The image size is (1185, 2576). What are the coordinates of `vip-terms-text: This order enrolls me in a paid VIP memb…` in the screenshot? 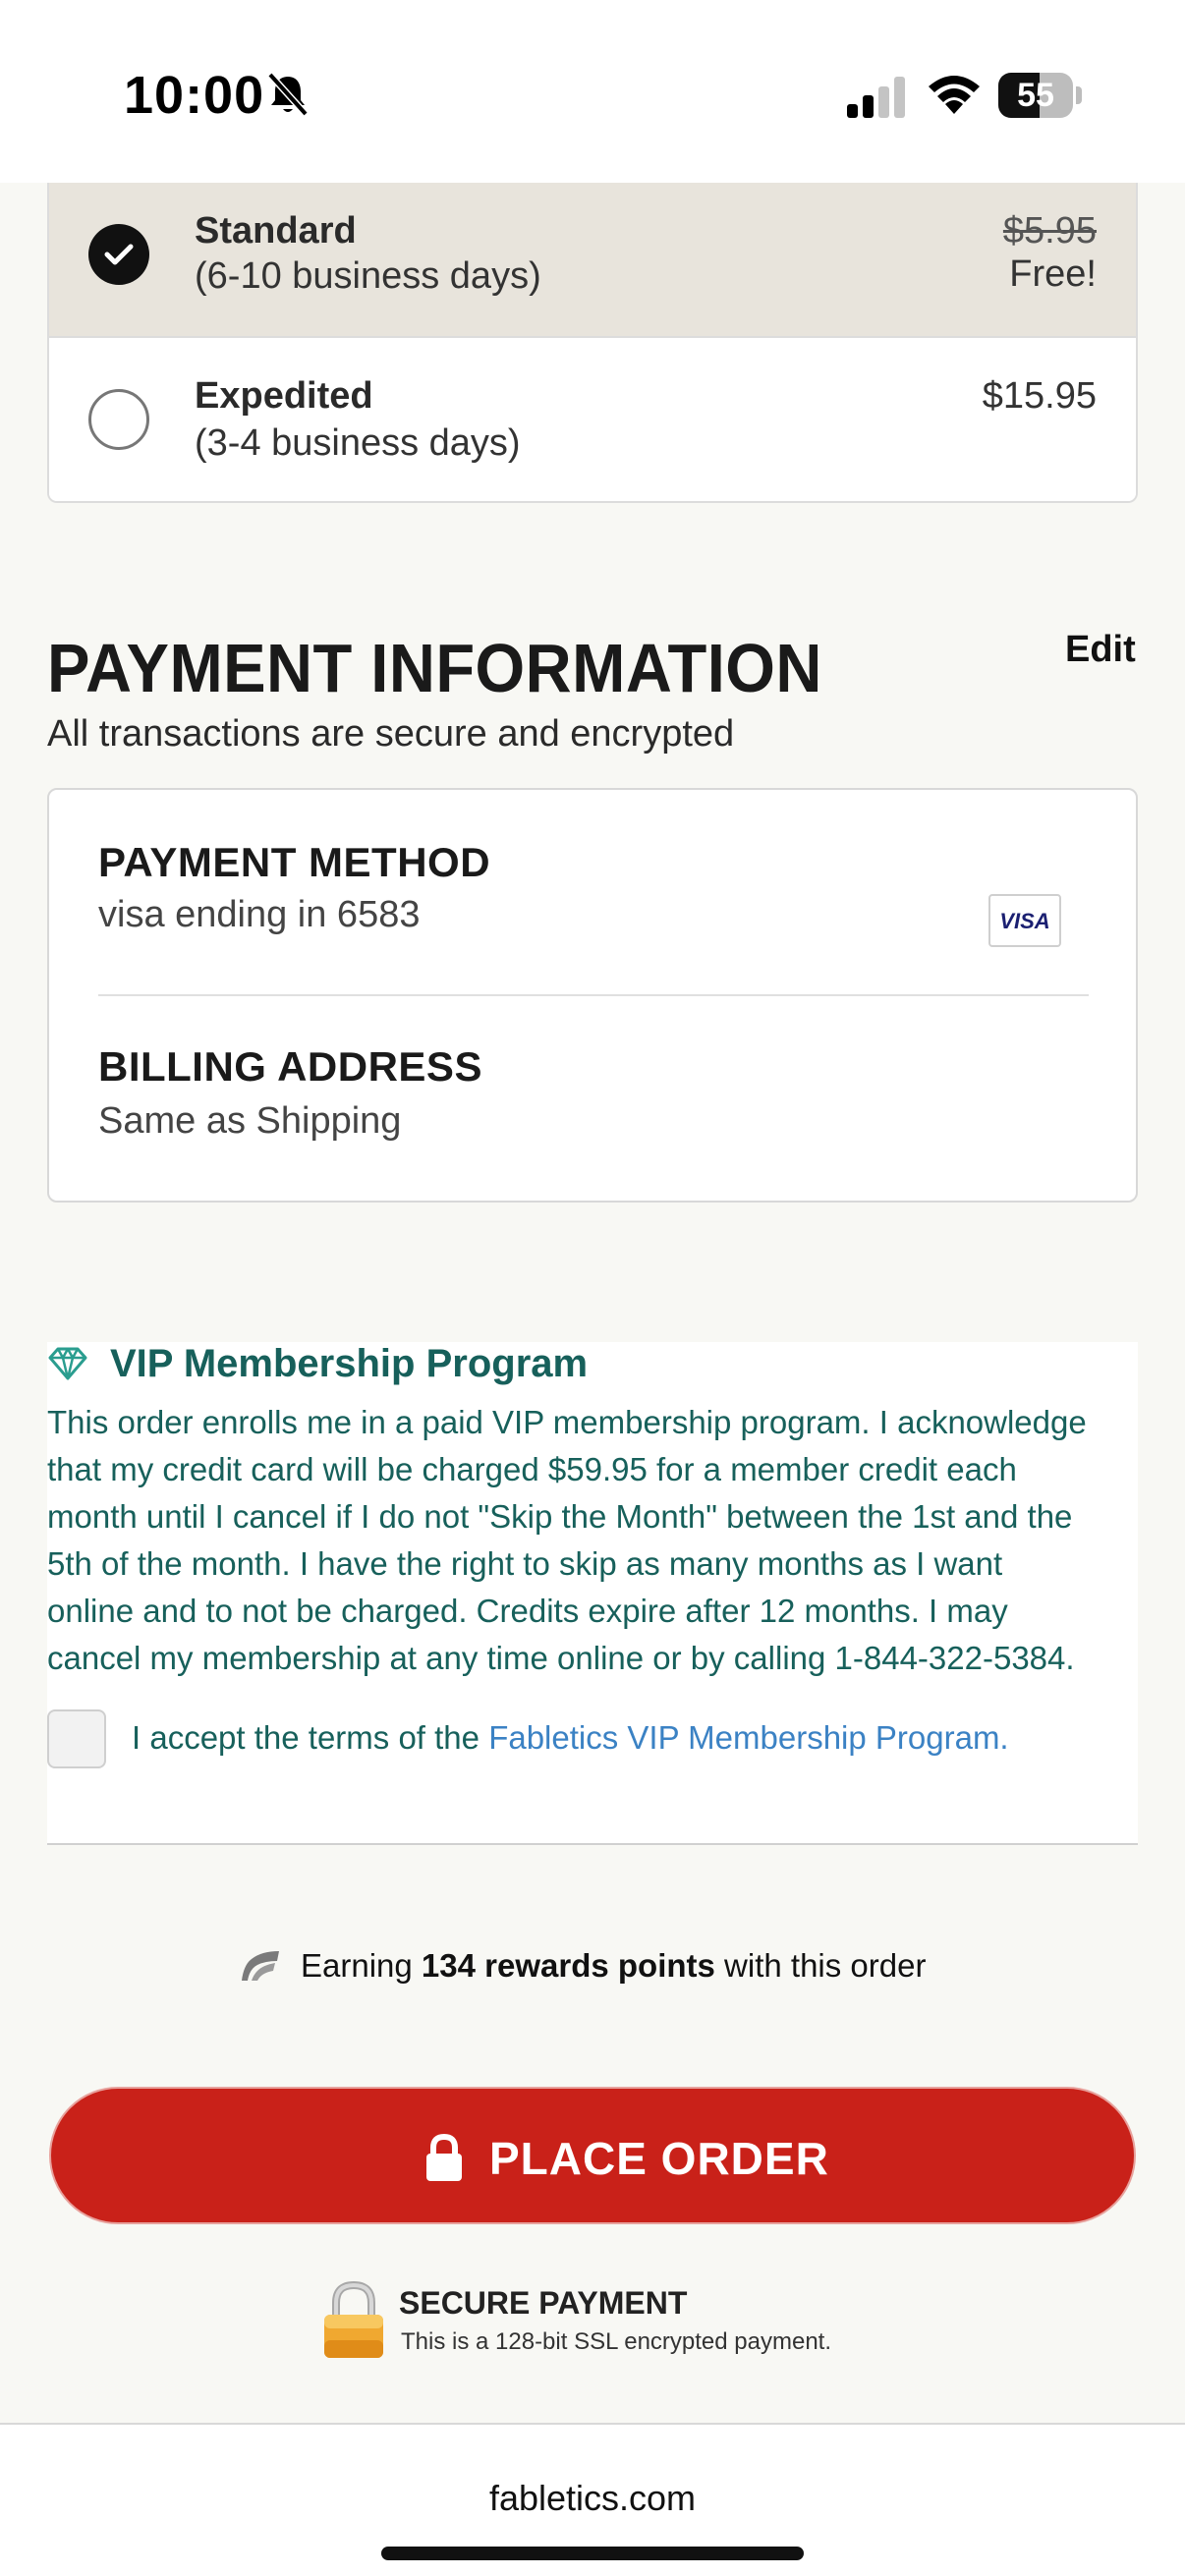 It's located at (592, 1540).